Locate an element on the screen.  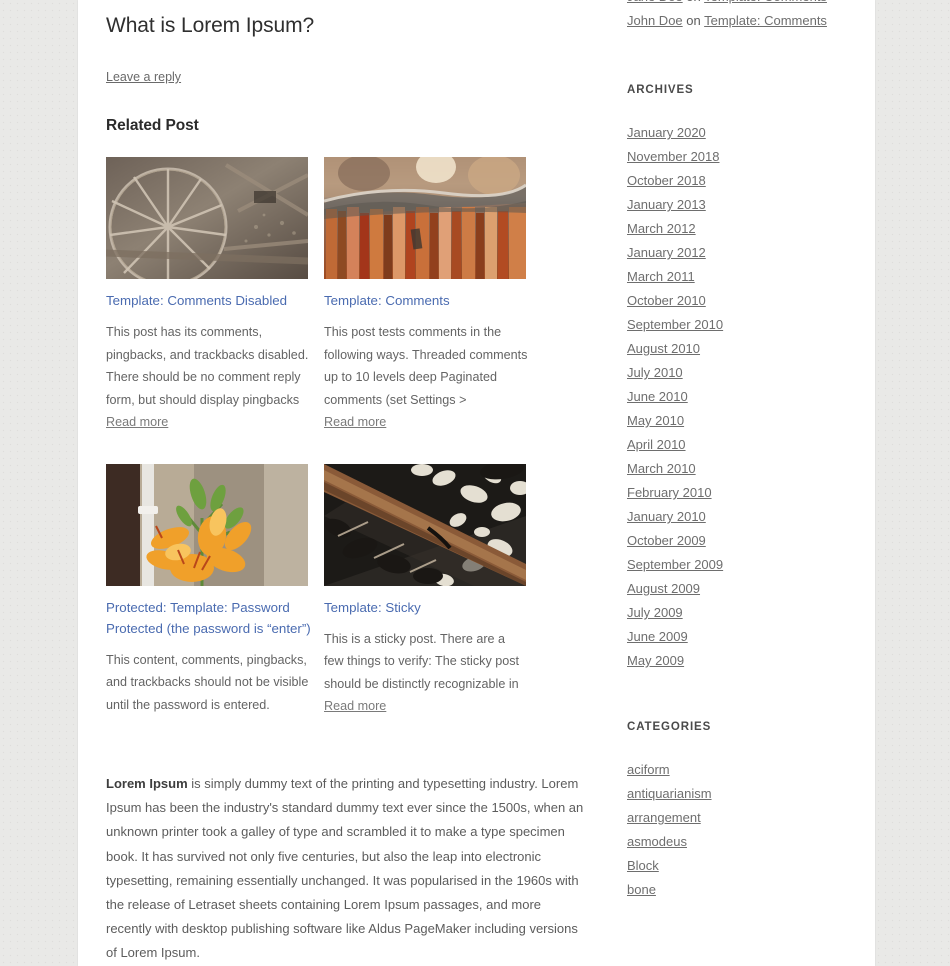
category-link: bone is located at coordinates (641, 890).